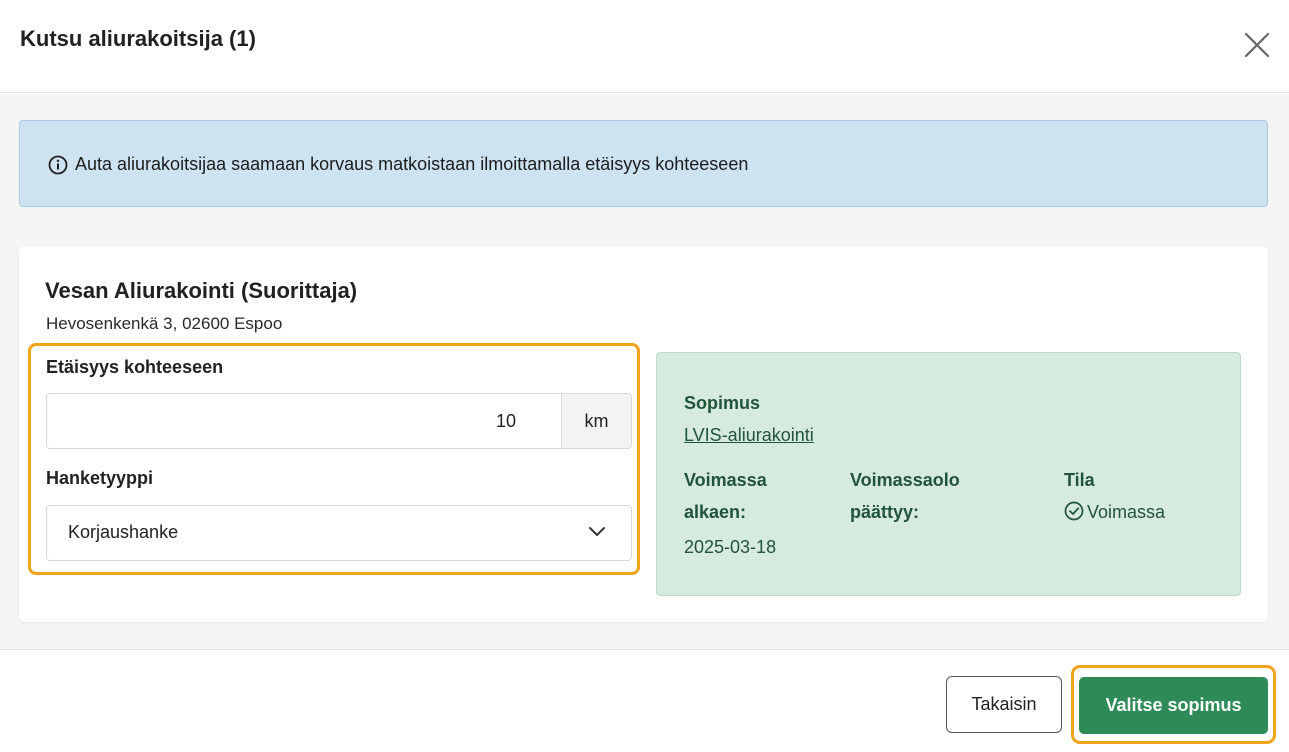 This screenshot has width=1289, height=752. I want to click on valid-from-label-line2: alkaen:, so click(715, 512).